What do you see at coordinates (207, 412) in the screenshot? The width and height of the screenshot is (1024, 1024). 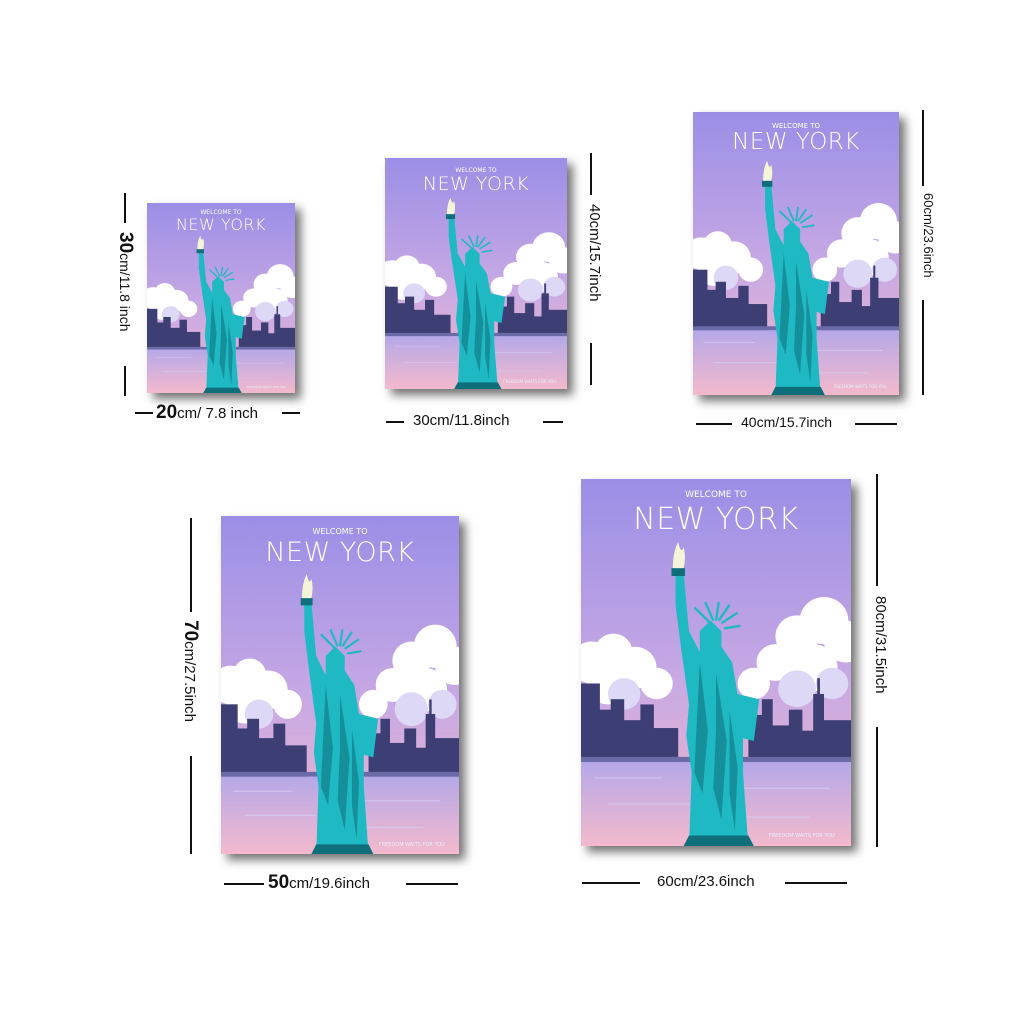 I see `width-label-20x30: 20cm/ 7.8 inch` at bounding box center [207, 412].